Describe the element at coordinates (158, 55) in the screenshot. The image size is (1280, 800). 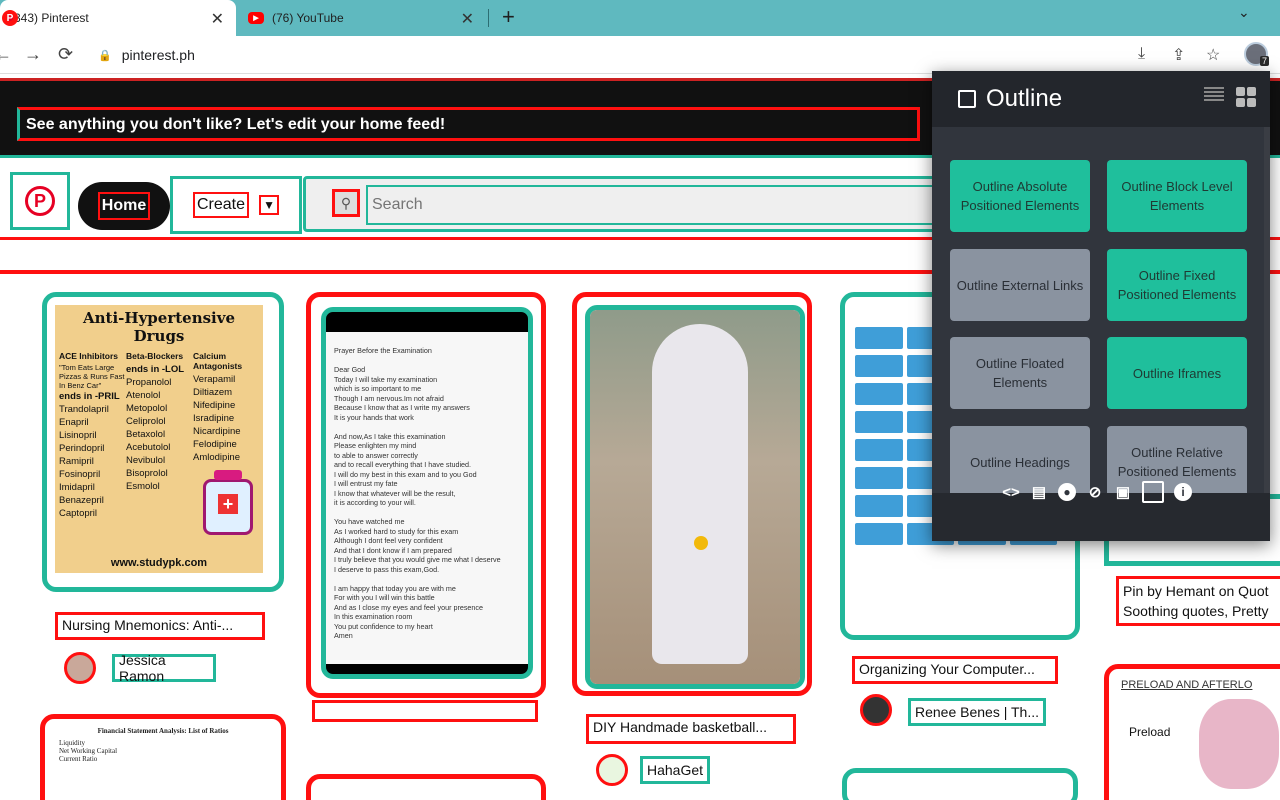
I see `url-text: pinterest.ph` at that location.